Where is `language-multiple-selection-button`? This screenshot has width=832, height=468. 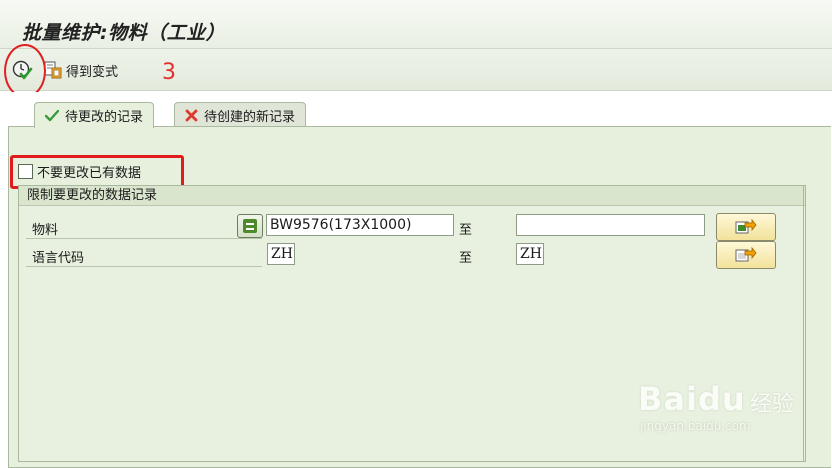 language-multiple-selection-button is located at coordinates (746, 255).